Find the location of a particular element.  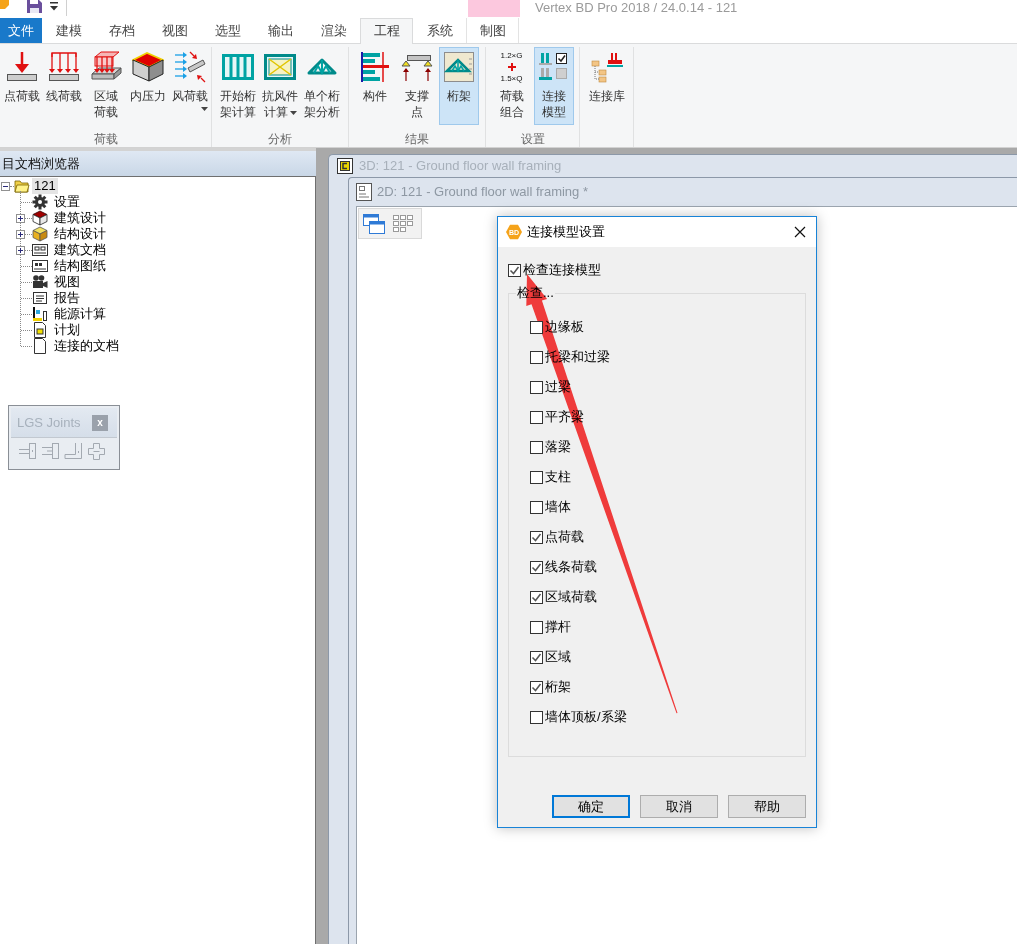

ribbon-button: 区域荷载 is located at coordinates (105, 86).